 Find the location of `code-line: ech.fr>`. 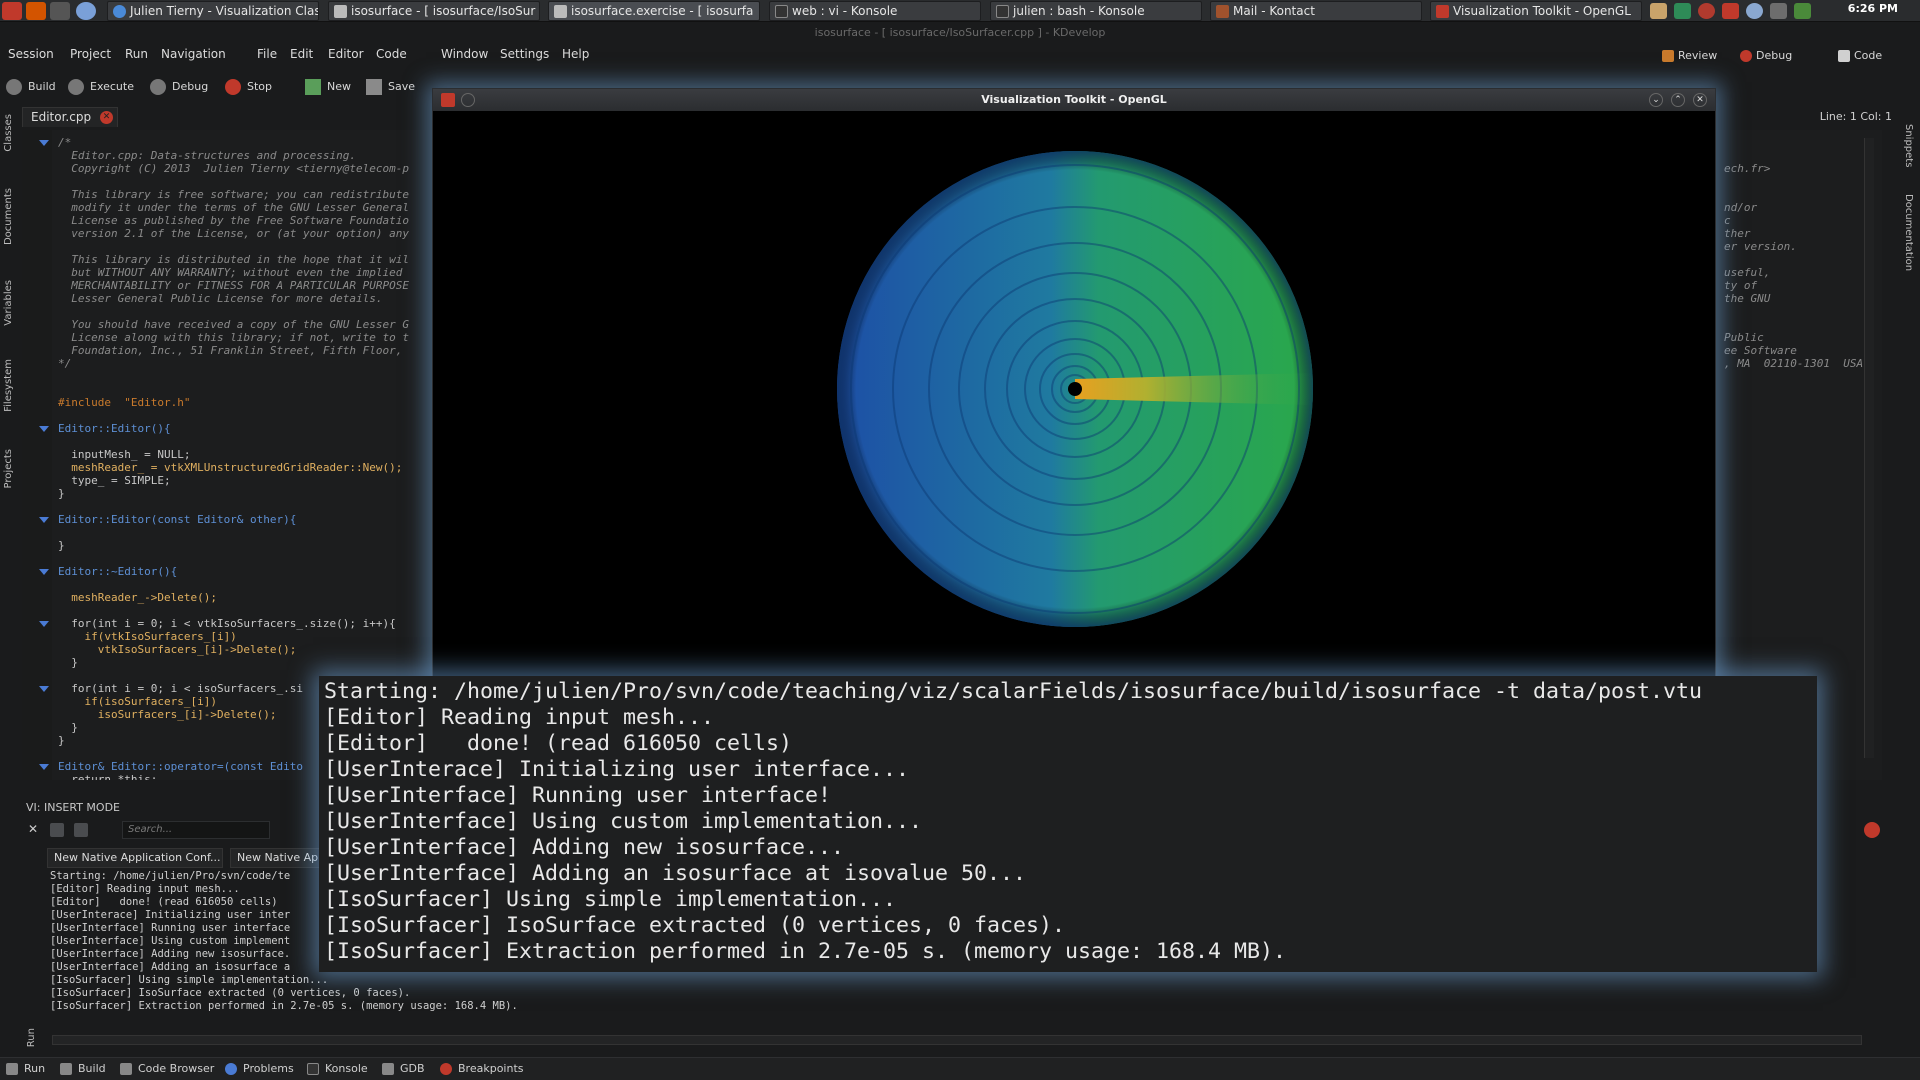

code-line: ech.fr> is located at coordinates (1747, 168).